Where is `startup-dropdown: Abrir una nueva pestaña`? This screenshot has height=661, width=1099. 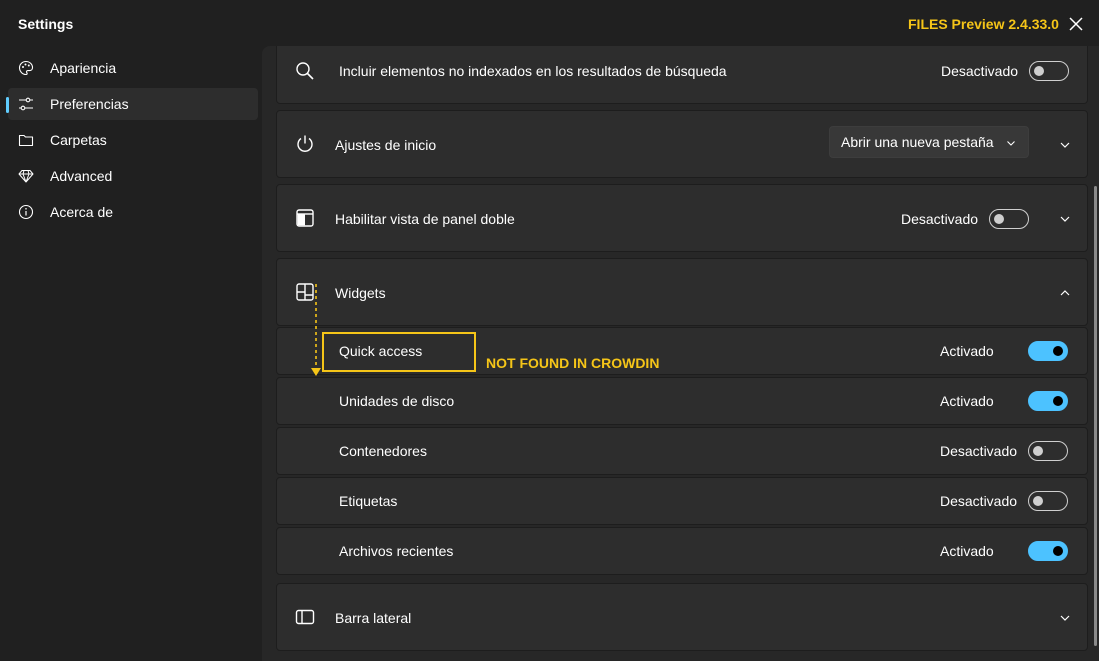 startup-dropdown: Abrir una nueva pestaña is located at coordinates (929, 142).